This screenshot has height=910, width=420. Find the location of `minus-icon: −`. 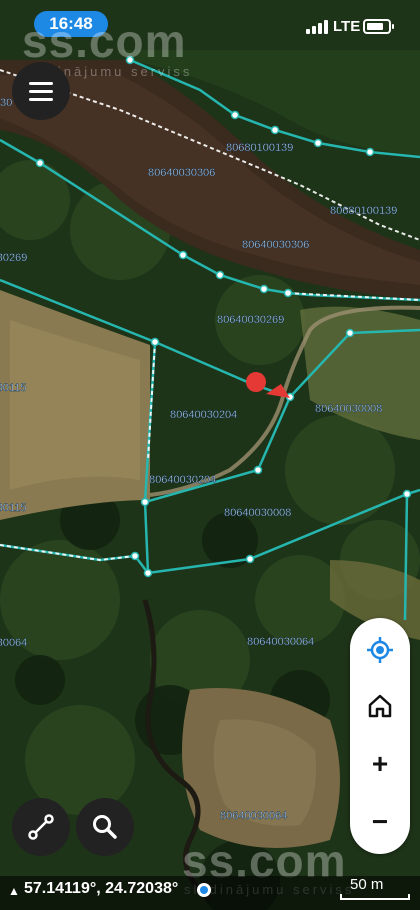

minus-icon: − is located at coordinates (380, 821).